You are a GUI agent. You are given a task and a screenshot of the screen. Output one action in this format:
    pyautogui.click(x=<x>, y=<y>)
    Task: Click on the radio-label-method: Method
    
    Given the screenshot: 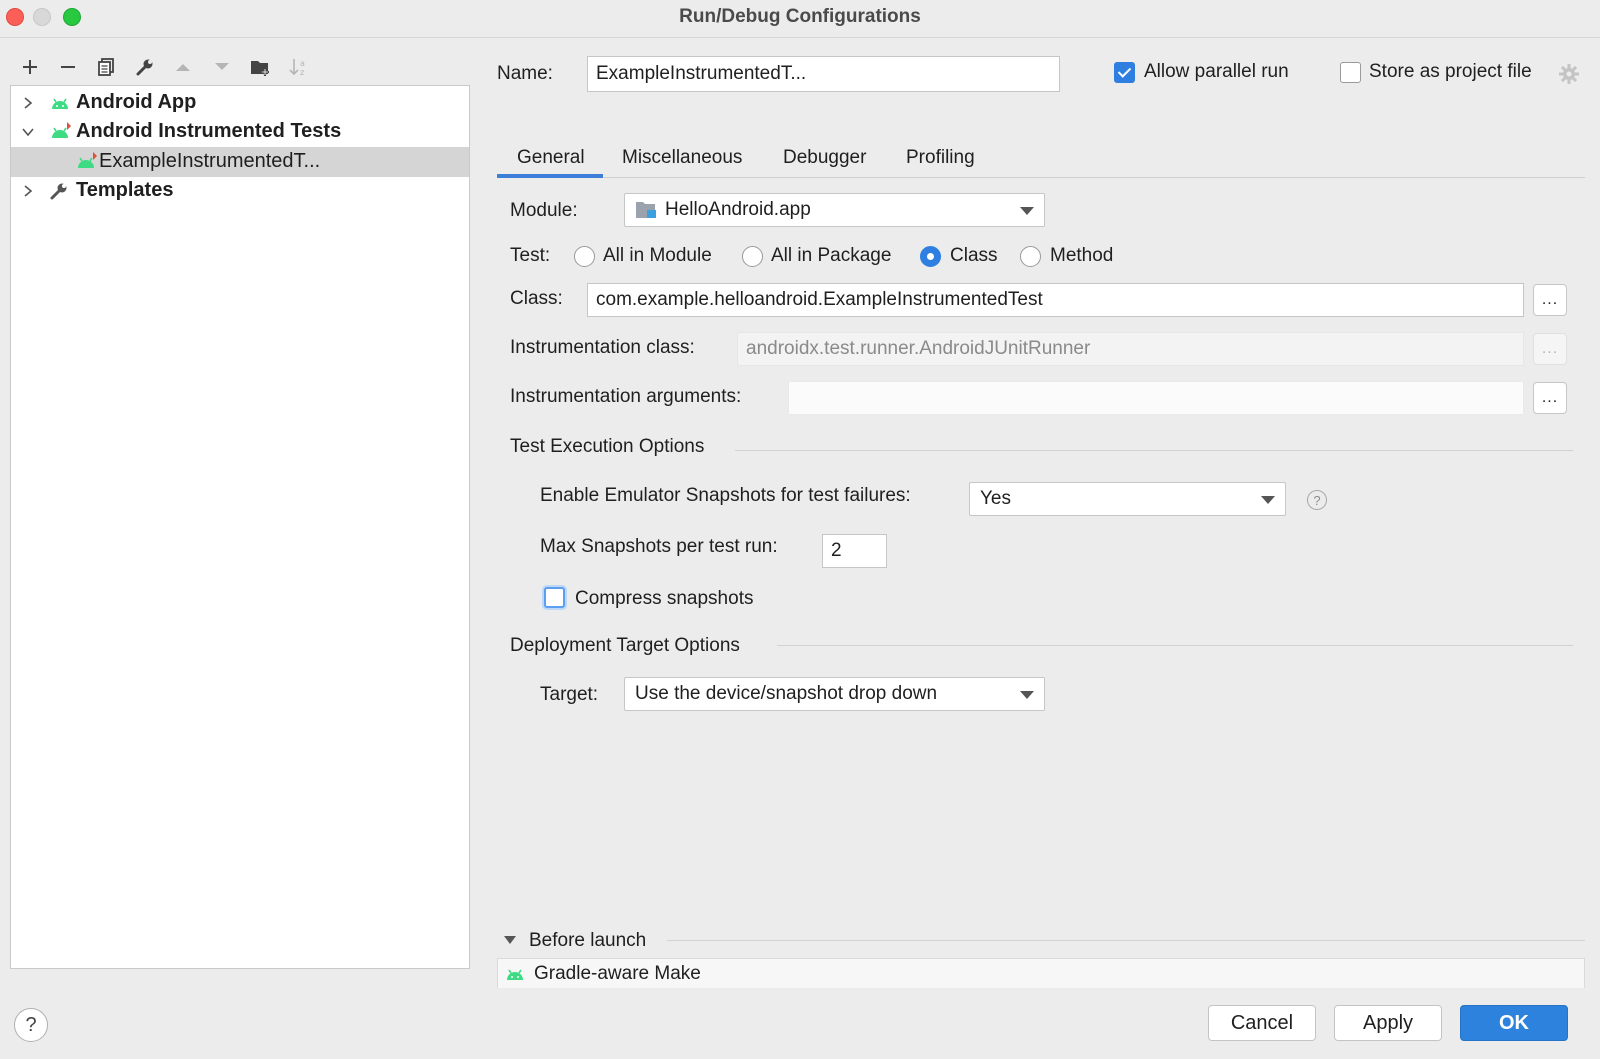 What is the action you would take?
    pyautogui.click(x=1082, y=255)
    